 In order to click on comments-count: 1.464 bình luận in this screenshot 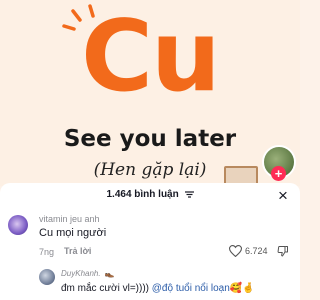, I will do `click(142, 194)`.